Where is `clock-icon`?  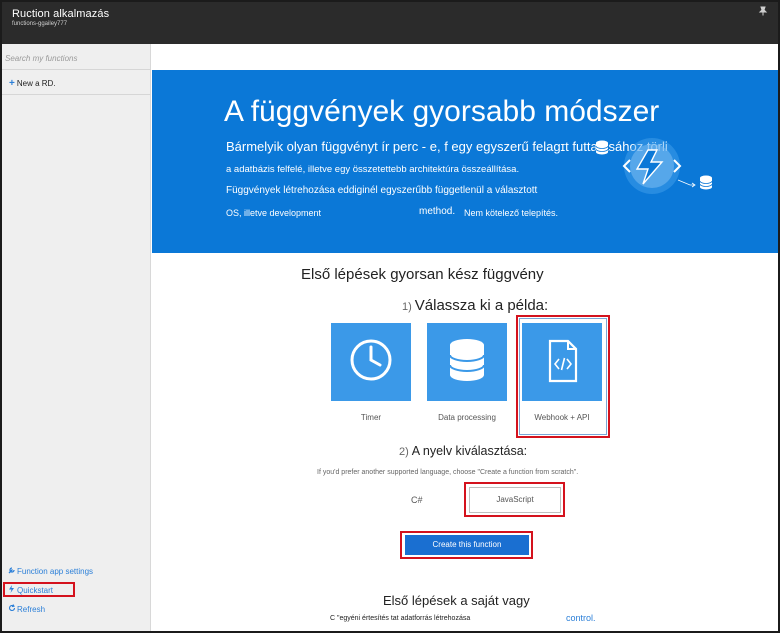 clock-icon is located at coordinates (371, 360).